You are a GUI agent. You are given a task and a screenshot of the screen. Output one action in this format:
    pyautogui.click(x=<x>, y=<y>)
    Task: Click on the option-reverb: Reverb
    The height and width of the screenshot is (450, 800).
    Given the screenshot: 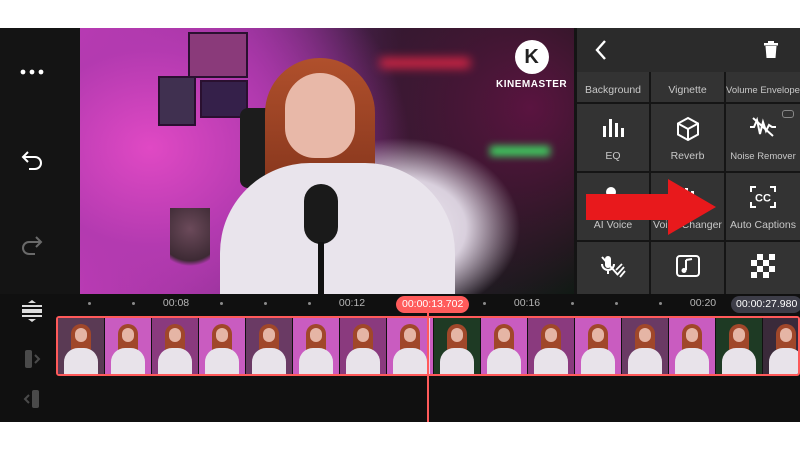 What is the action you would take?
    pyautogui.click(x=687, y=137)
    